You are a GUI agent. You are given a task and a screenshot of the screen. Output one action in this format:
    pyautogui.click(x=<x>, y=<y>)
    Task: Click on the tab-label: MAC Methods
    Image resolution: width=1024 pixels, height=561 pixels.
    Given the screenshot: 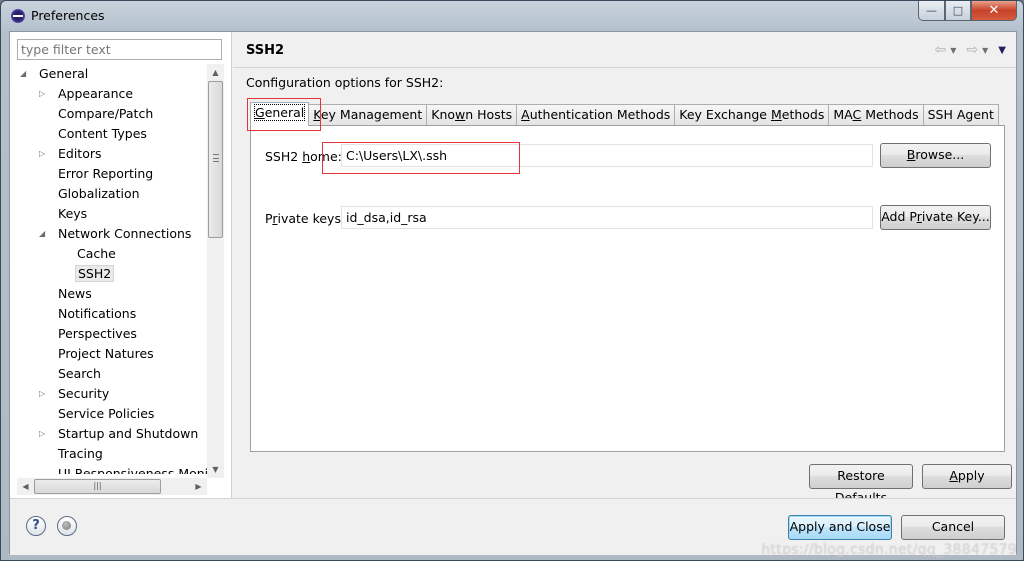 What is the action you would take?
    pyautogui.click(x=876, y=114)
    